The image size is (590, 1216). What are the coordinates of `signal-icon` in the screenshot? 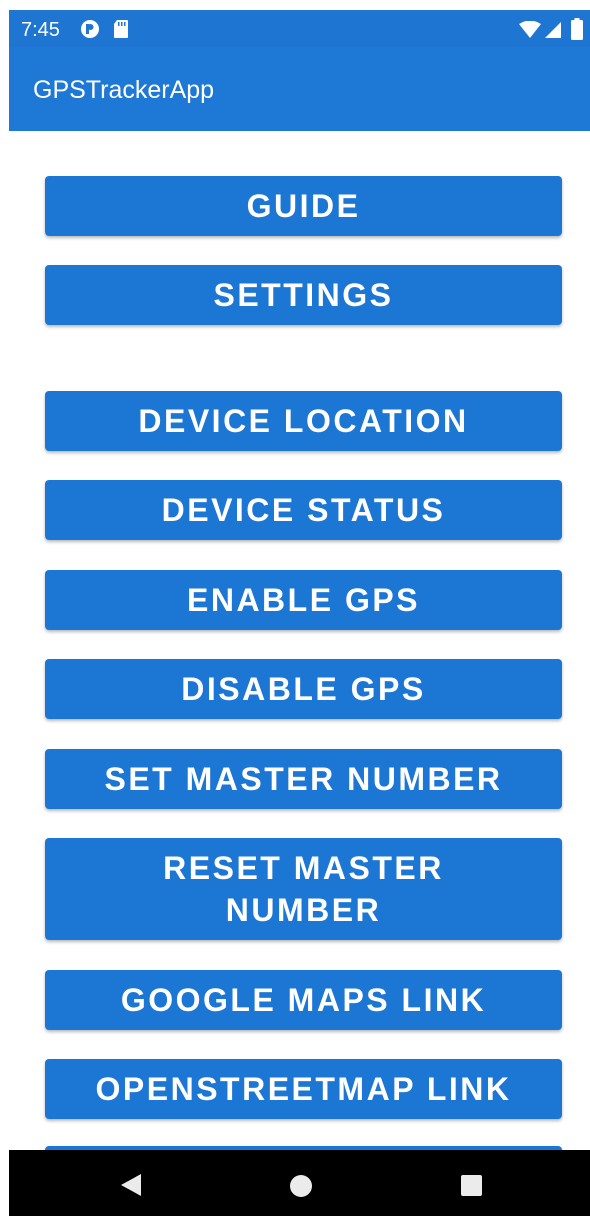 It's located at (553, 32).